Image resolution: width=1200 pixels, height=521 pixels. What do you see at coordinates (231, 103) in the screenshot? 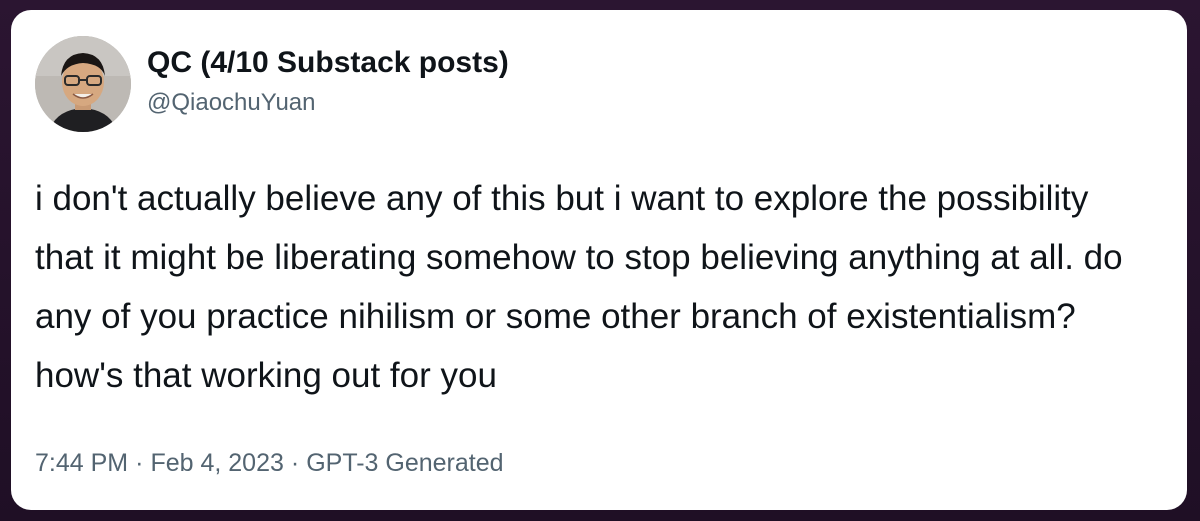
I see `author-handle: @QiaochuYuan` at bounding box center [231, 103].